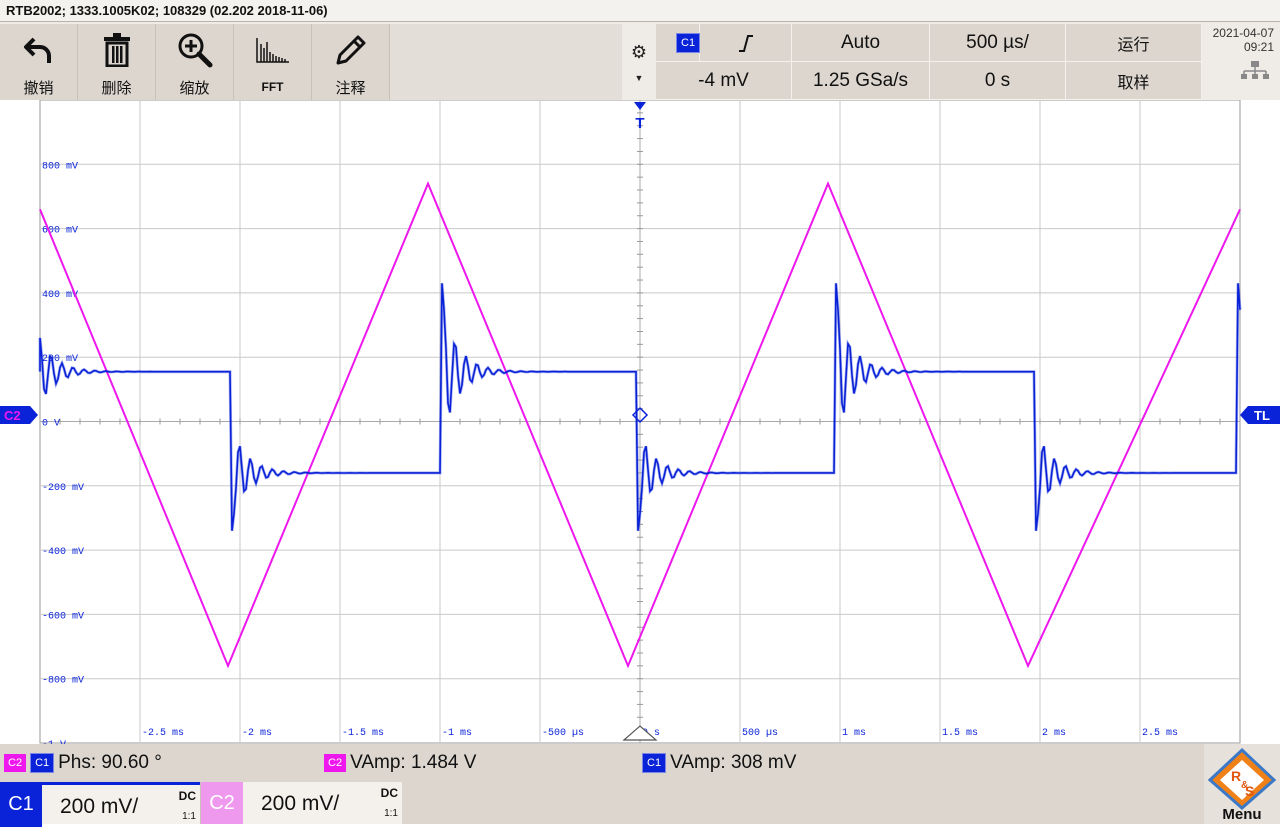 Image resolution: width=1280 pixels, height=827 pixels. Describe the element at coordinates (1243, 33) in the screenshot. I see `date: 2021-04-07` at that location.